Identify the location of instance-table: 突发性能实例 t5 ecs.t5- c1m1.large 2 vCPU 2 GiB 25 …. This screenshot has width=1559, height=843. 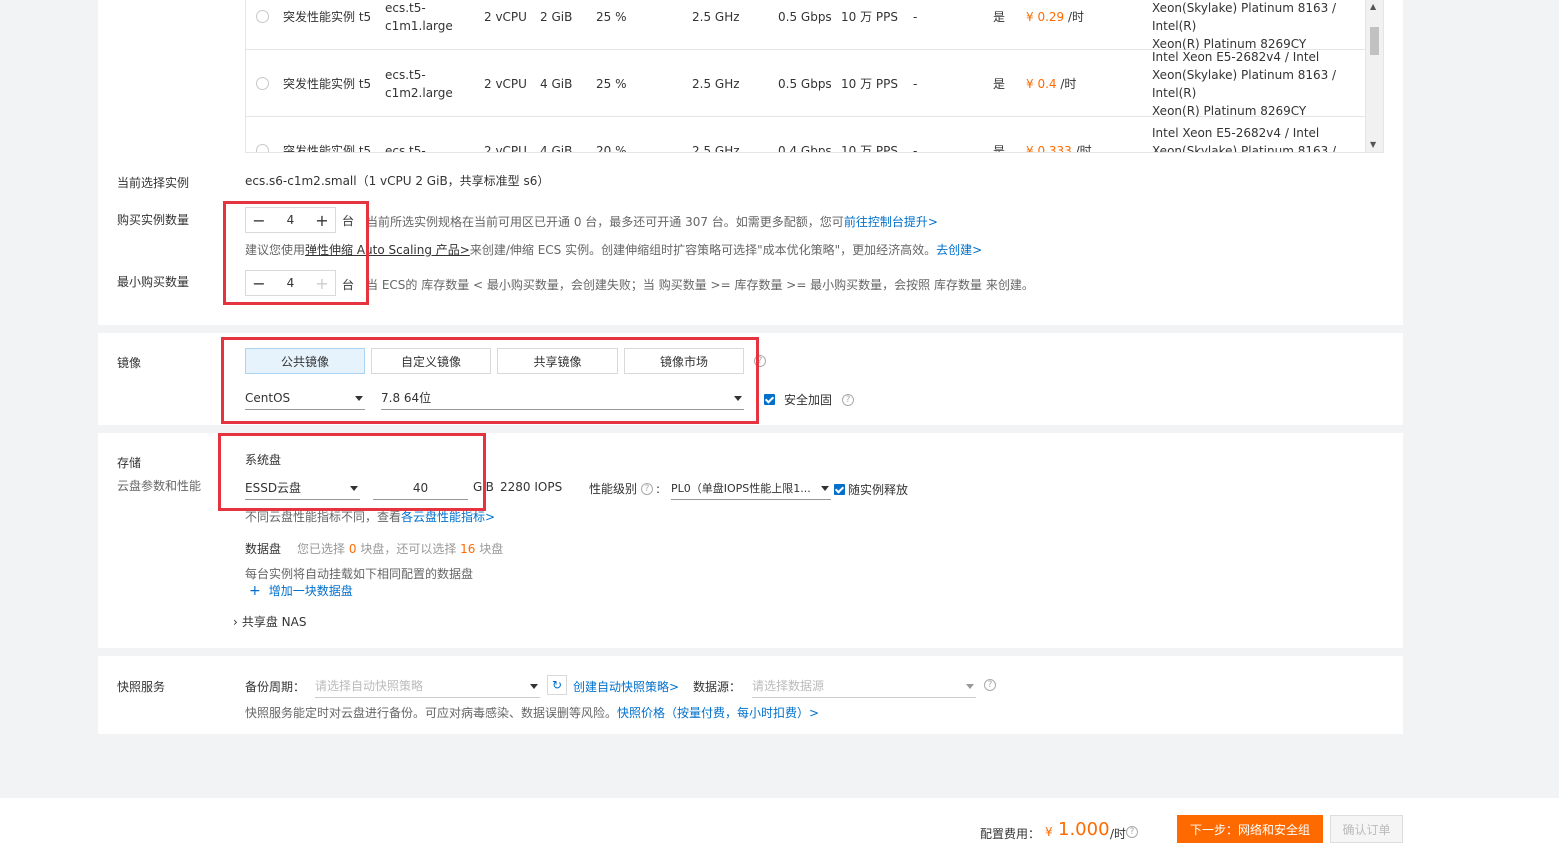
(814, 76).